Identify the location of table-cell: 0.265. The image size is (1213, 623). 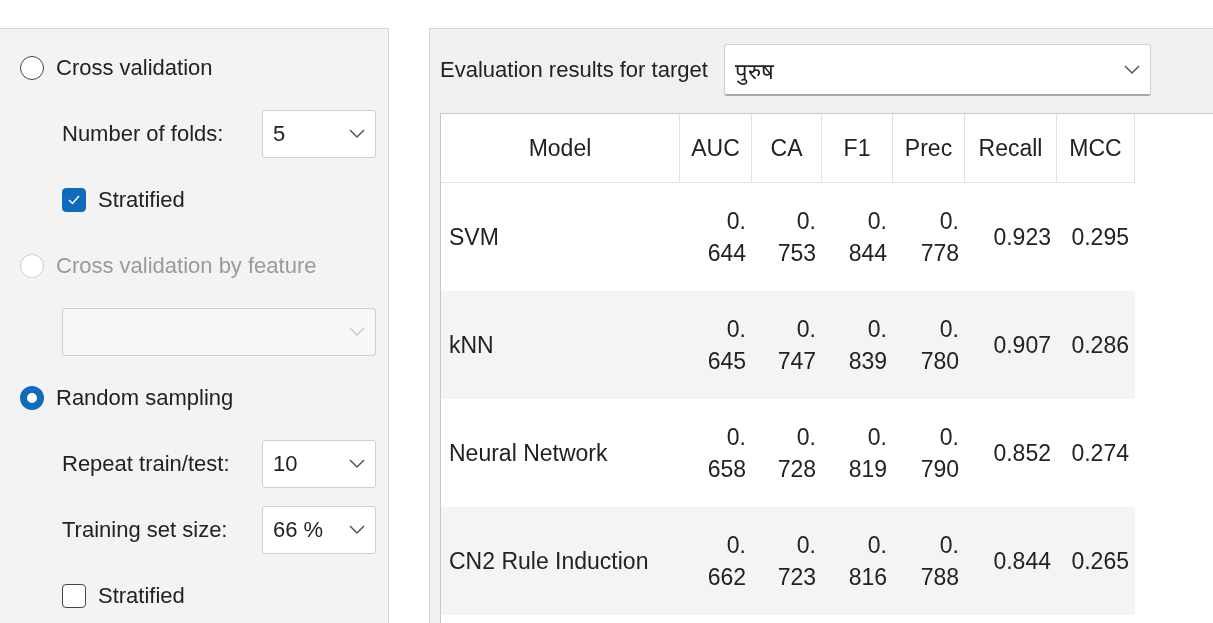
(1096, 561).